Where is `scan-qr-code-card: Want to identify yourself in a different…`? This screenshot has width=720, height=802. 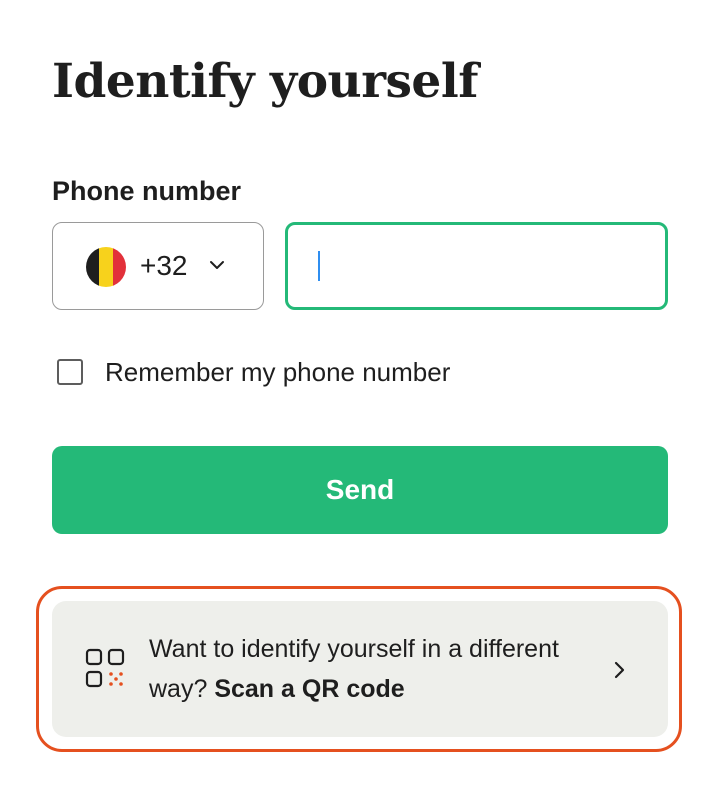 scan-qr-code-card: Want to identify yourself in a different… is located at coordinates (360, 669).